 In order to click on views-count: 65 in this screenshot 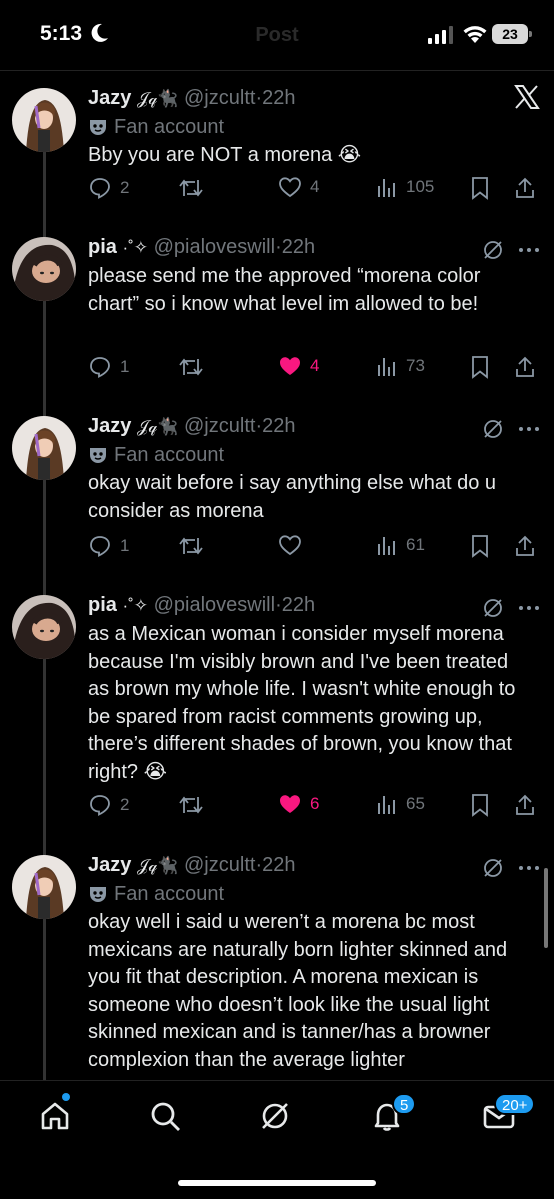, I will do `click(415, 803)`.